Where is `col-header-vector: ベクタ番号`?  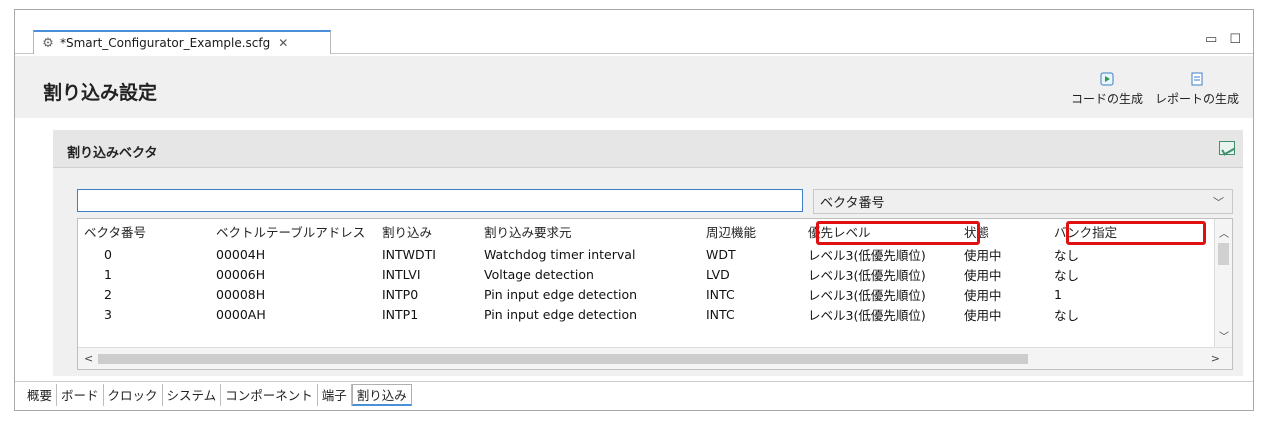
col-header-vector: ベクタ番号 is located at coordinates (144, 231).